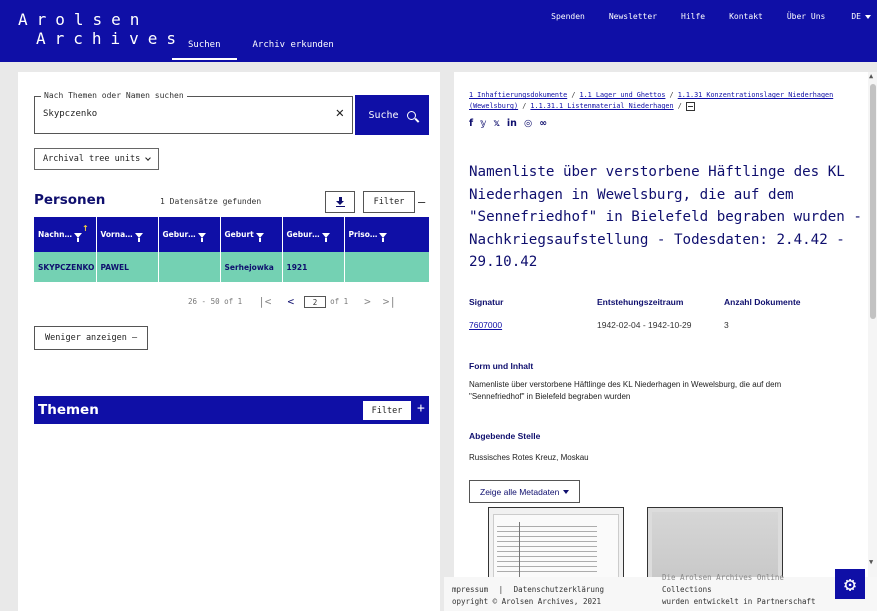  Describe the element at coordinates (623, 95) in the screenshot. I see `breadcrumb-item-2: 1.1 Lager und Ghettos` at that location.